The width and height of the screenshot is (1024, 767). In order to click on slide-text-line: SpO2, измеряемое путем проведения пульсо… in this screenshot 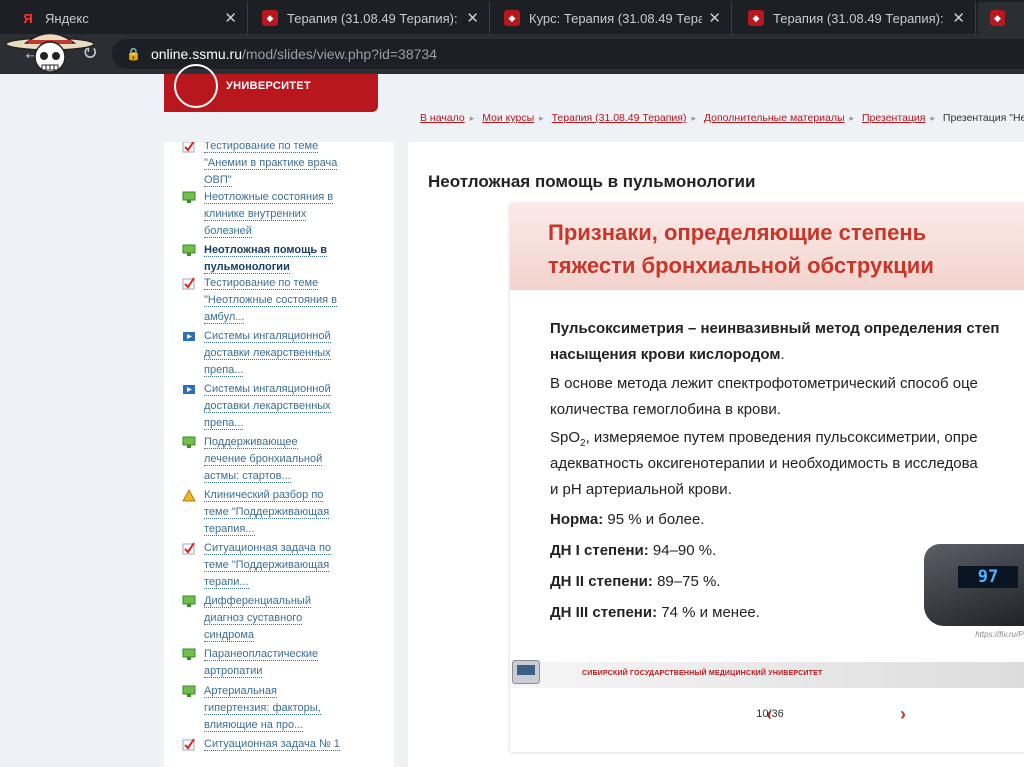, I will do `click(764, 439)`.